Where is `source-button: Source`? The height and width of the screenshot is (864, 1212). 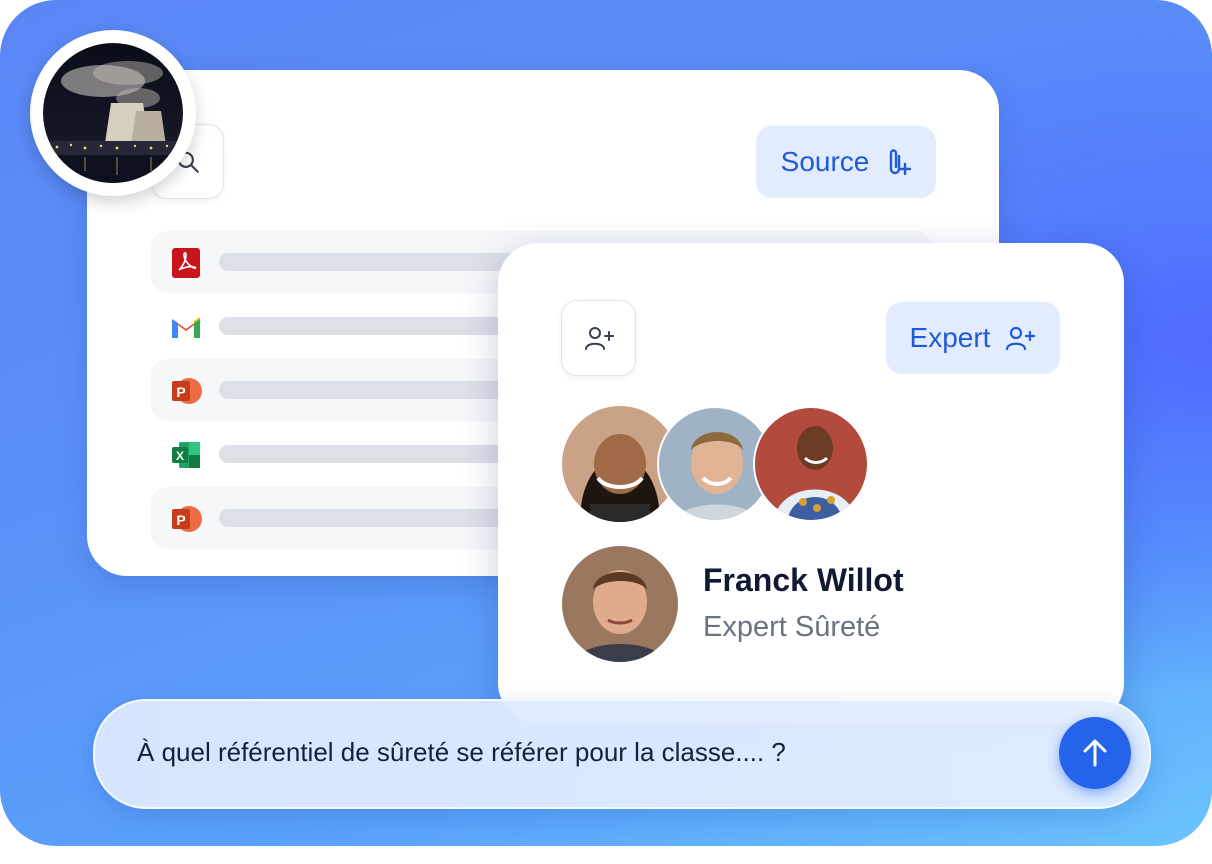
source-button: Source is located at coordinates (846, 162).